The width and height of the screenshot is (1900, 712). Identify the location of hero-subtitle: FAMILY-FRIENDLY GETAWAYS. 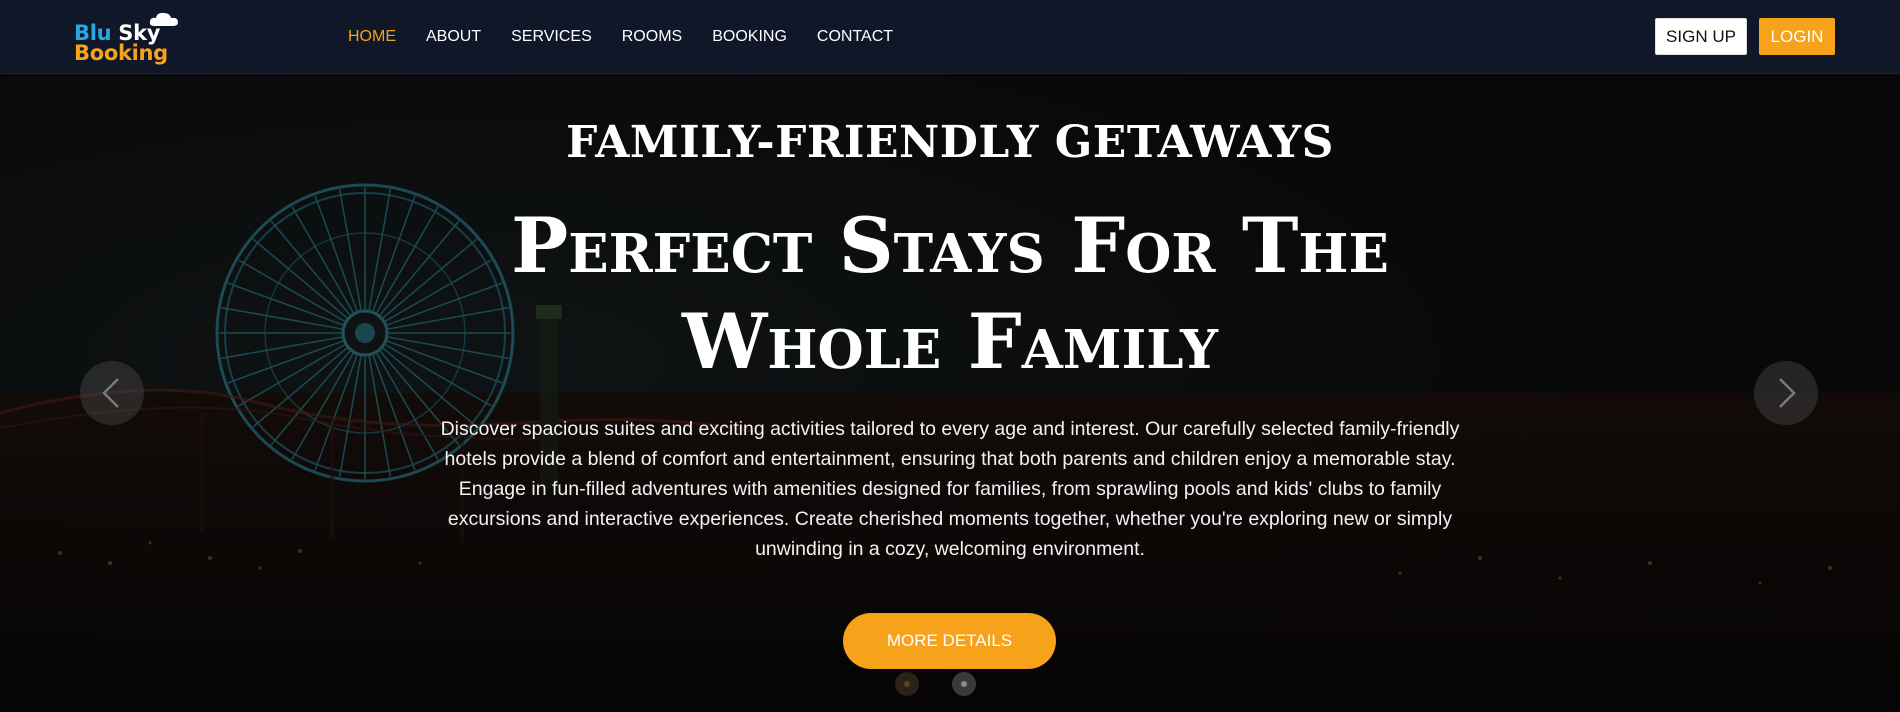
(950, 142).